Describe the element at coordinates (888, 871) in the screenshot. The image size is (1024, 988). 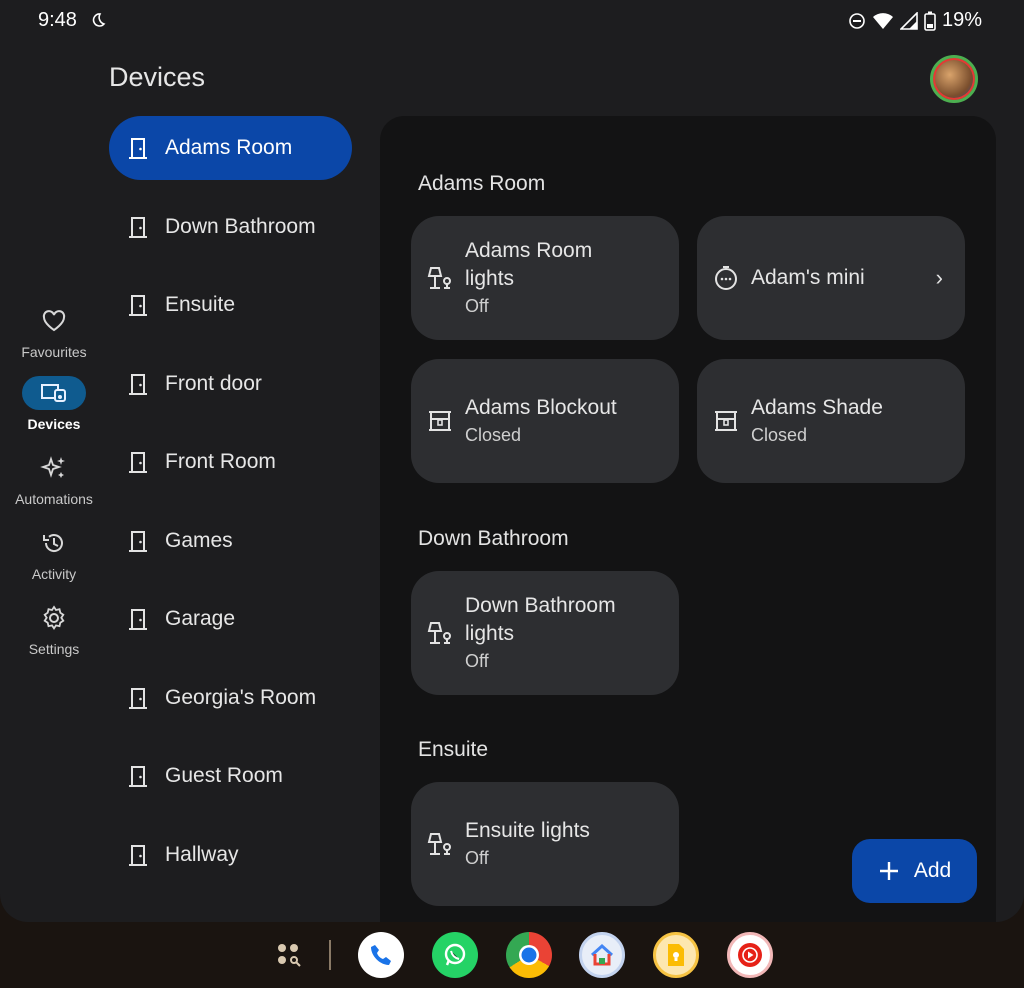
I see `plus-icon` at that location.